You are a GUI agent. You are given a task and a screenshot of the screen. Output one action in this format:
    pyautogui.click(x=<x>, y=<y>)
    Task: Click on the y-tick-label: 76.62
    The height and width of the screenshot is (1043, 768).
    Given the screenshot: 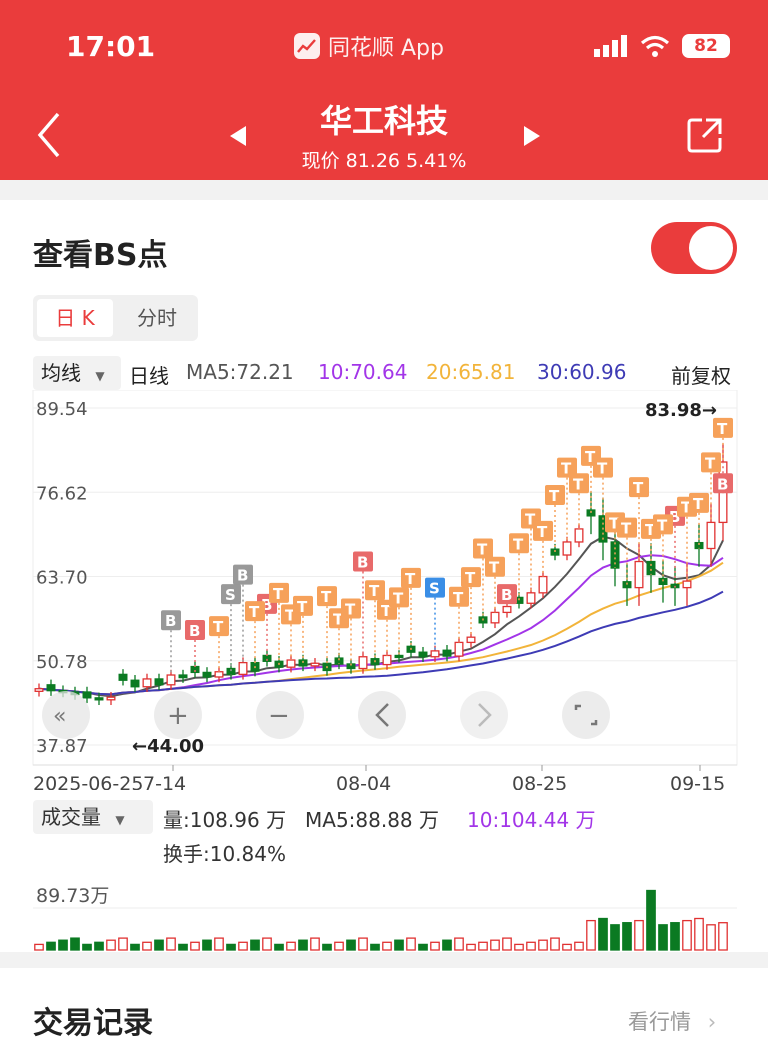 What is the action you would take?
    pyautogui.click(x=62, y=493)
    